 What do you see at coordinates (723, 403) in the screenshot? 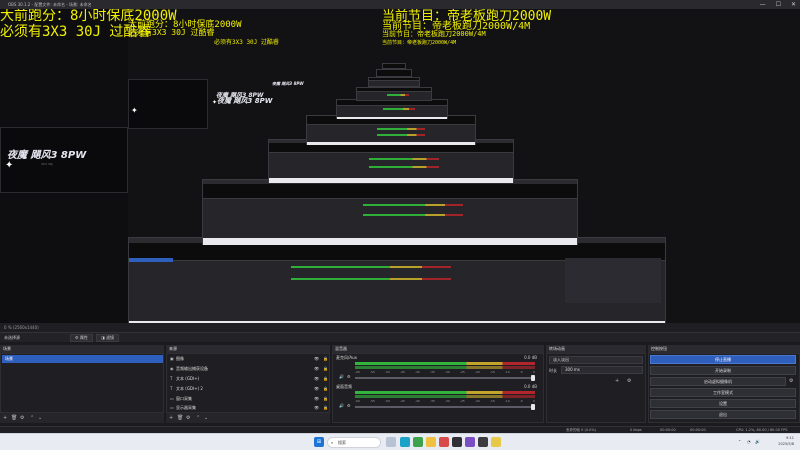
I see `settings-button: 设置` at bounding box center [723, 403].